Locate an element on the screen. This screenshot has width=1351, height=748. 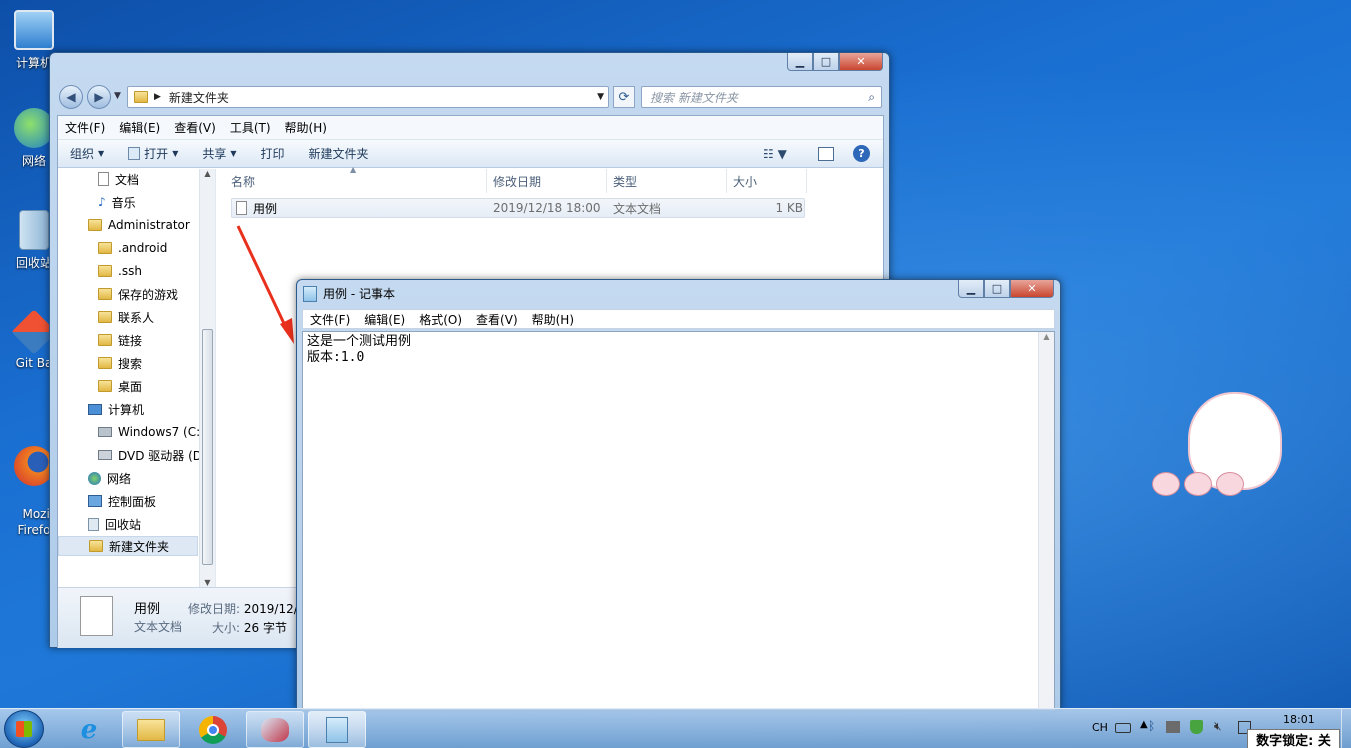
nav-scrollbar: ▲ ▼ is located at coordinates (207, 378).